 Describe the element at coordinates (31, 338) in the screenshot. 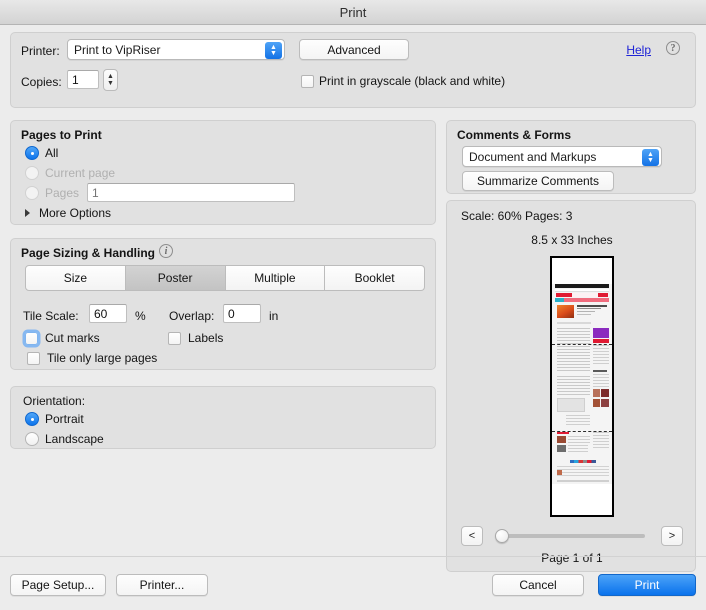

I see `cut-marks-checkbox-box` at that location.